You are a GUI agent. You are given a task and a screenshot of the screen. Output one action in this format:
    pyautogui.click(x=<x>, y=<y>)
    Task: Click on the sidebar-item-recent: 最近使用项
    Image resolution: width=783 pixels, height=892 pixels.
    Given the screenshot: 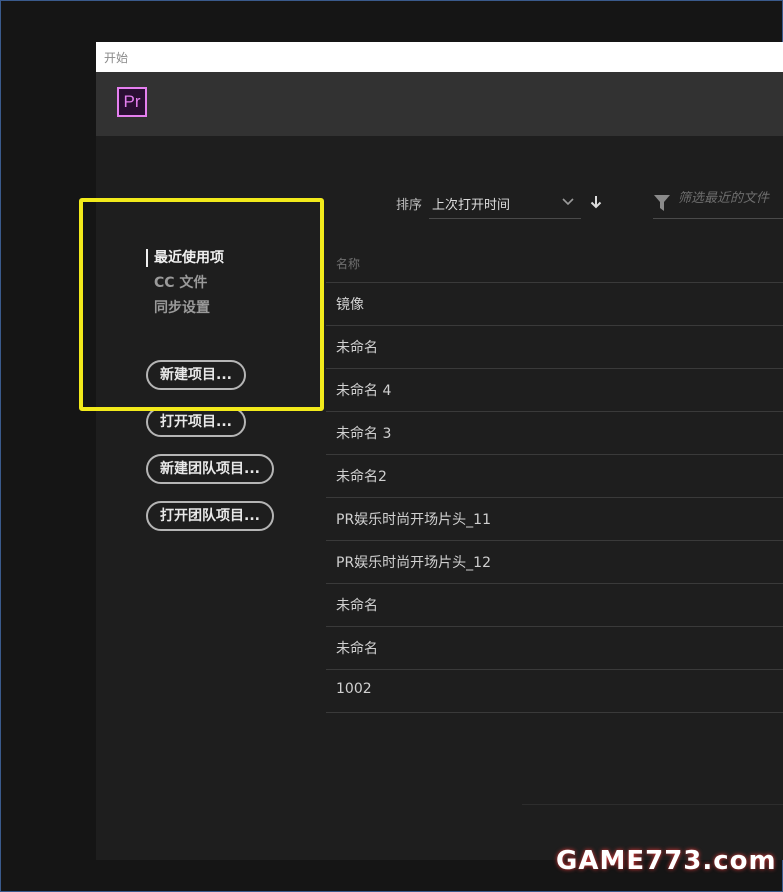 What is the action you would take?
    pyautogui.click(x=185, y=260)
    